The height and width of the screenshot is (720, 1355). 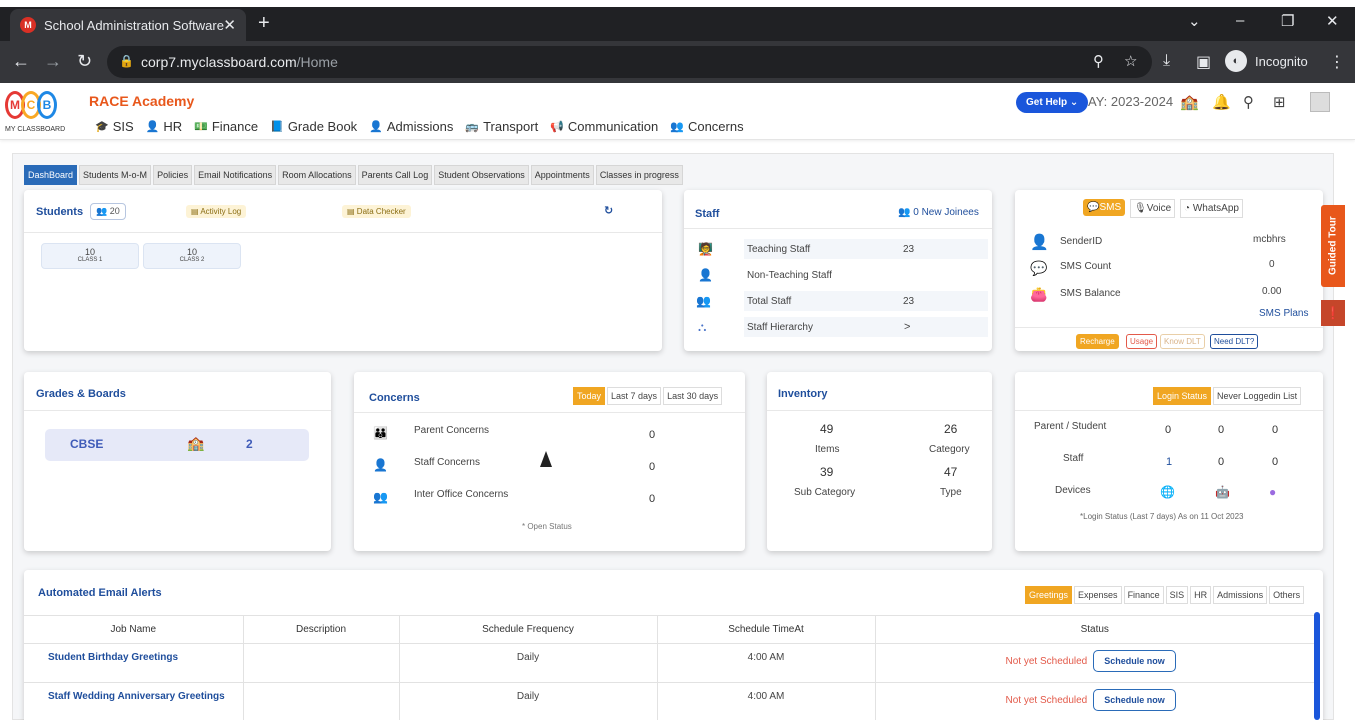 What do you see at coordinates (780, 327) in the screenshot?
I see `staff-row-label: Staff Hierarchy` at bounding box center [780, 327].